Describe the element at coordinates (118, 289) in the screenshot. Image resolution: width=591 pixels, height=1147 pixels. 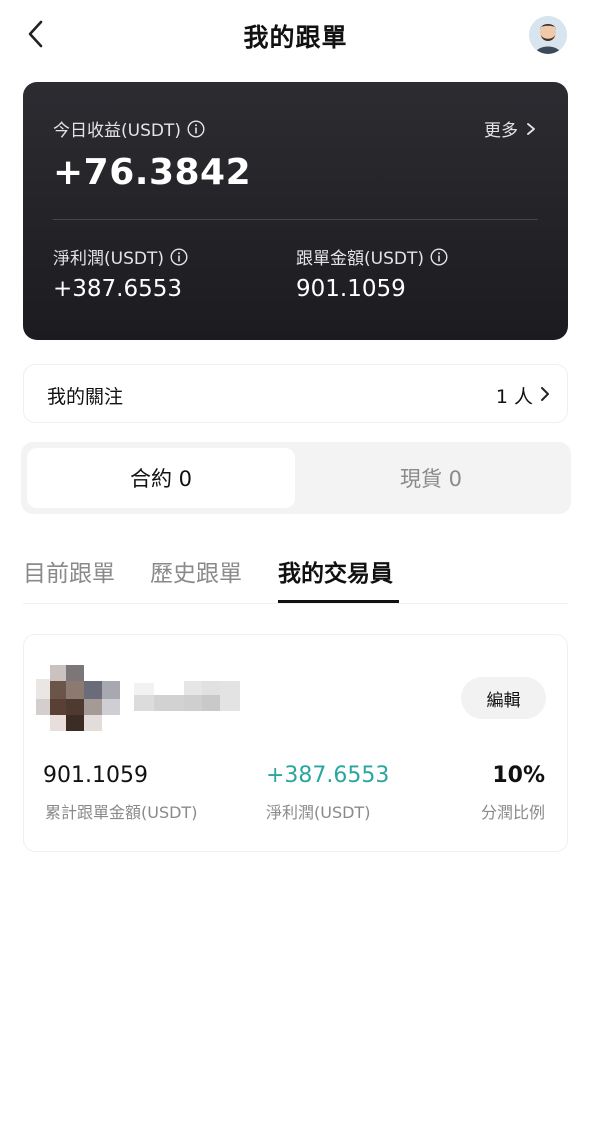
I see `net-profit-value: +387.6553` at that location.